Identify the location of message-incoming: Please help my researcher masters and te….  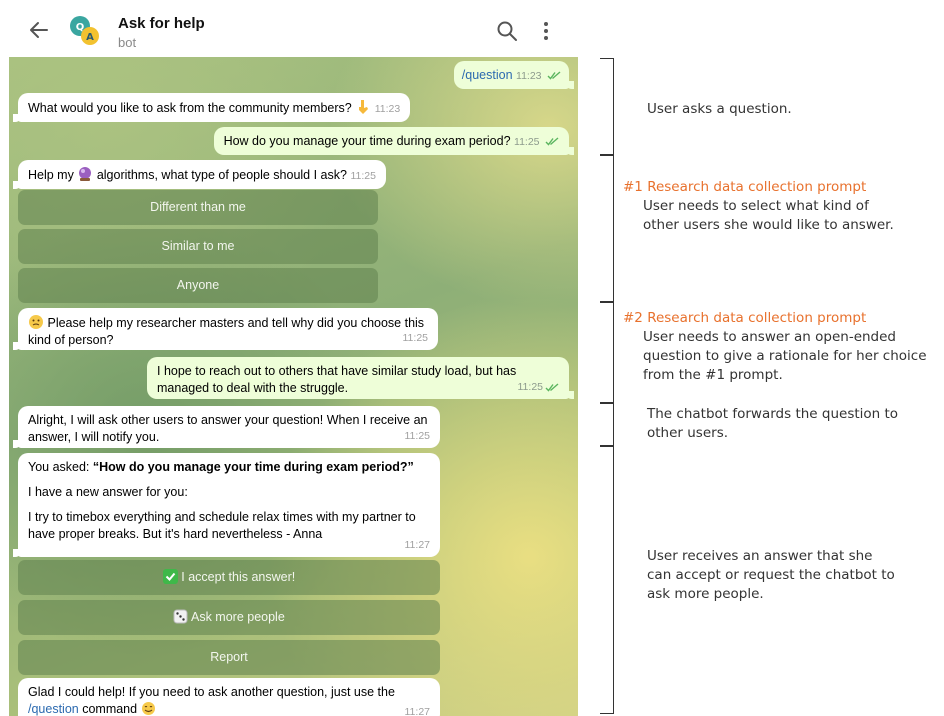
(225, 329).